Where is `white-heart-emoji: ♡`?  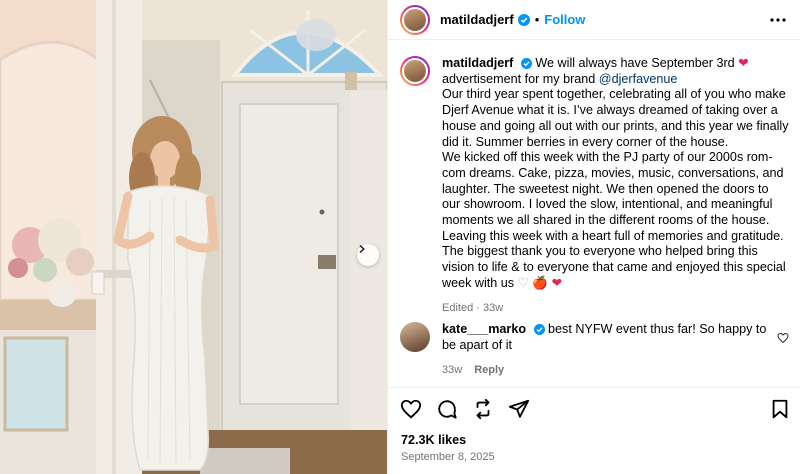 white-heart-emoji: ♡ is located at coordinates (523, 282).